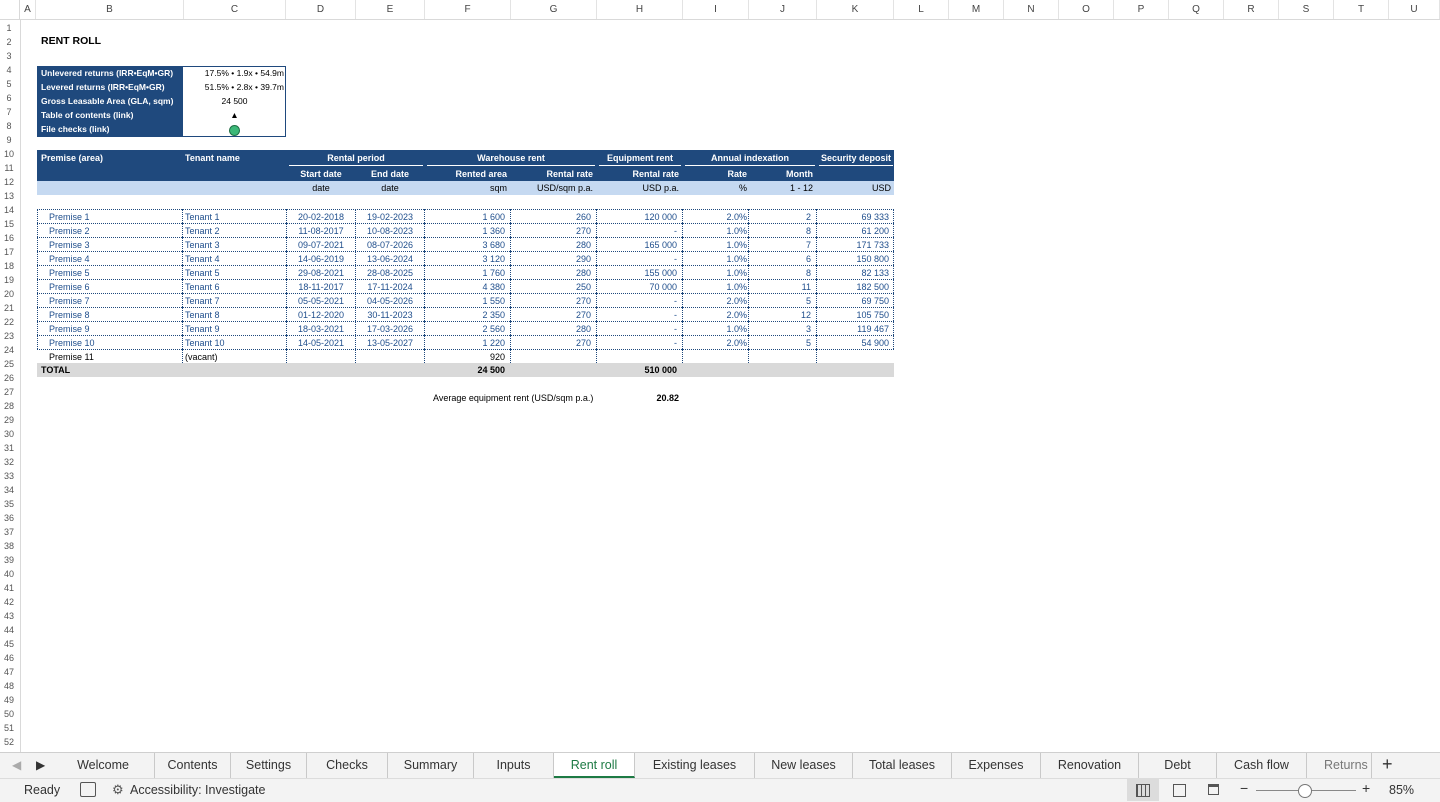 The image size is (1440, 802). What do you see at coordinates (1143, 790) in the screenshot?
I see `normal-view-button` at bounding box center [1143, 790].